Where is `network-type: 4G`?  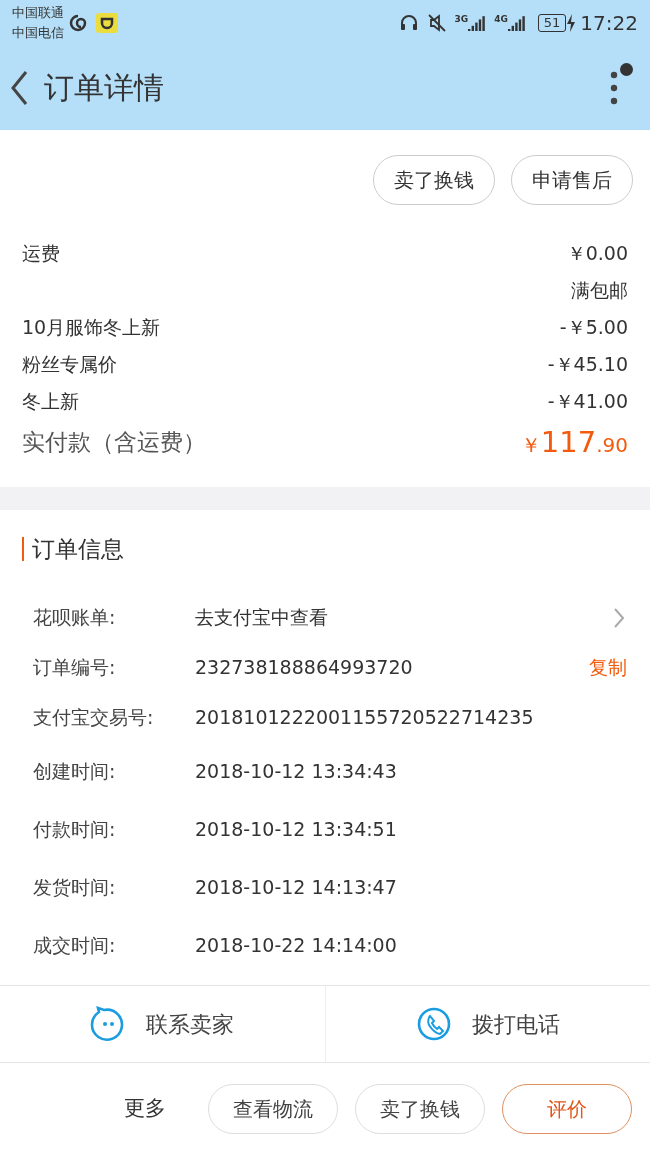 network-type: 4G is located at coordinates (501, 19).